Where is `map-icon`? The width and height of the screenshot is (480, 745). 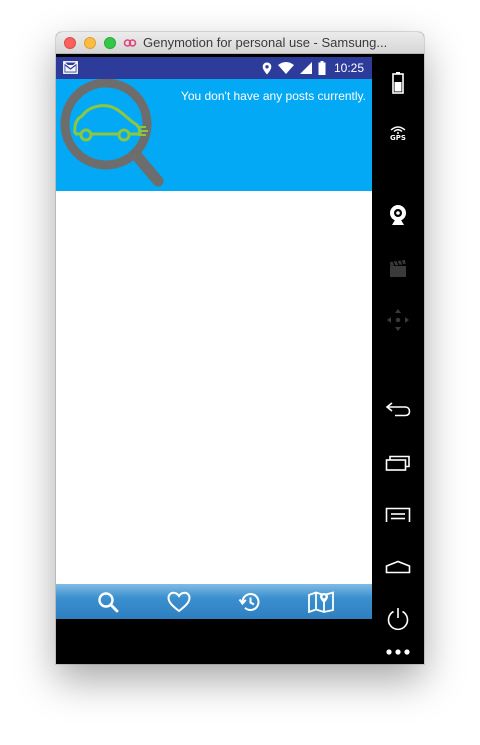
map-icon is located at coordinates (320, 601).